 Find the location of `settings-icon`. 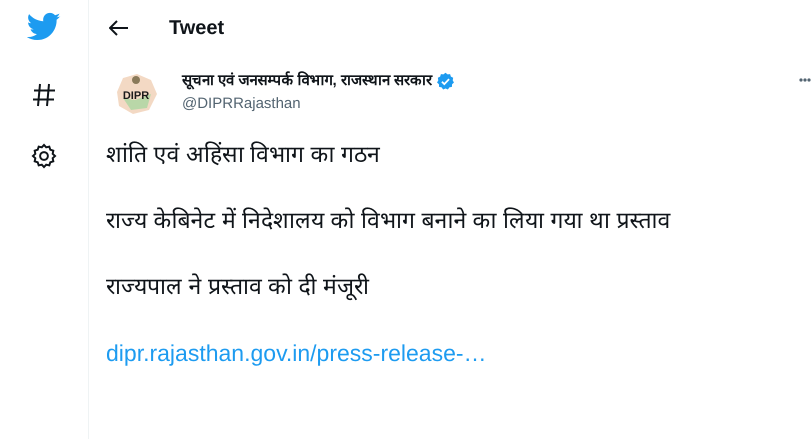

settings-icon is located at coordinates (44, 156).